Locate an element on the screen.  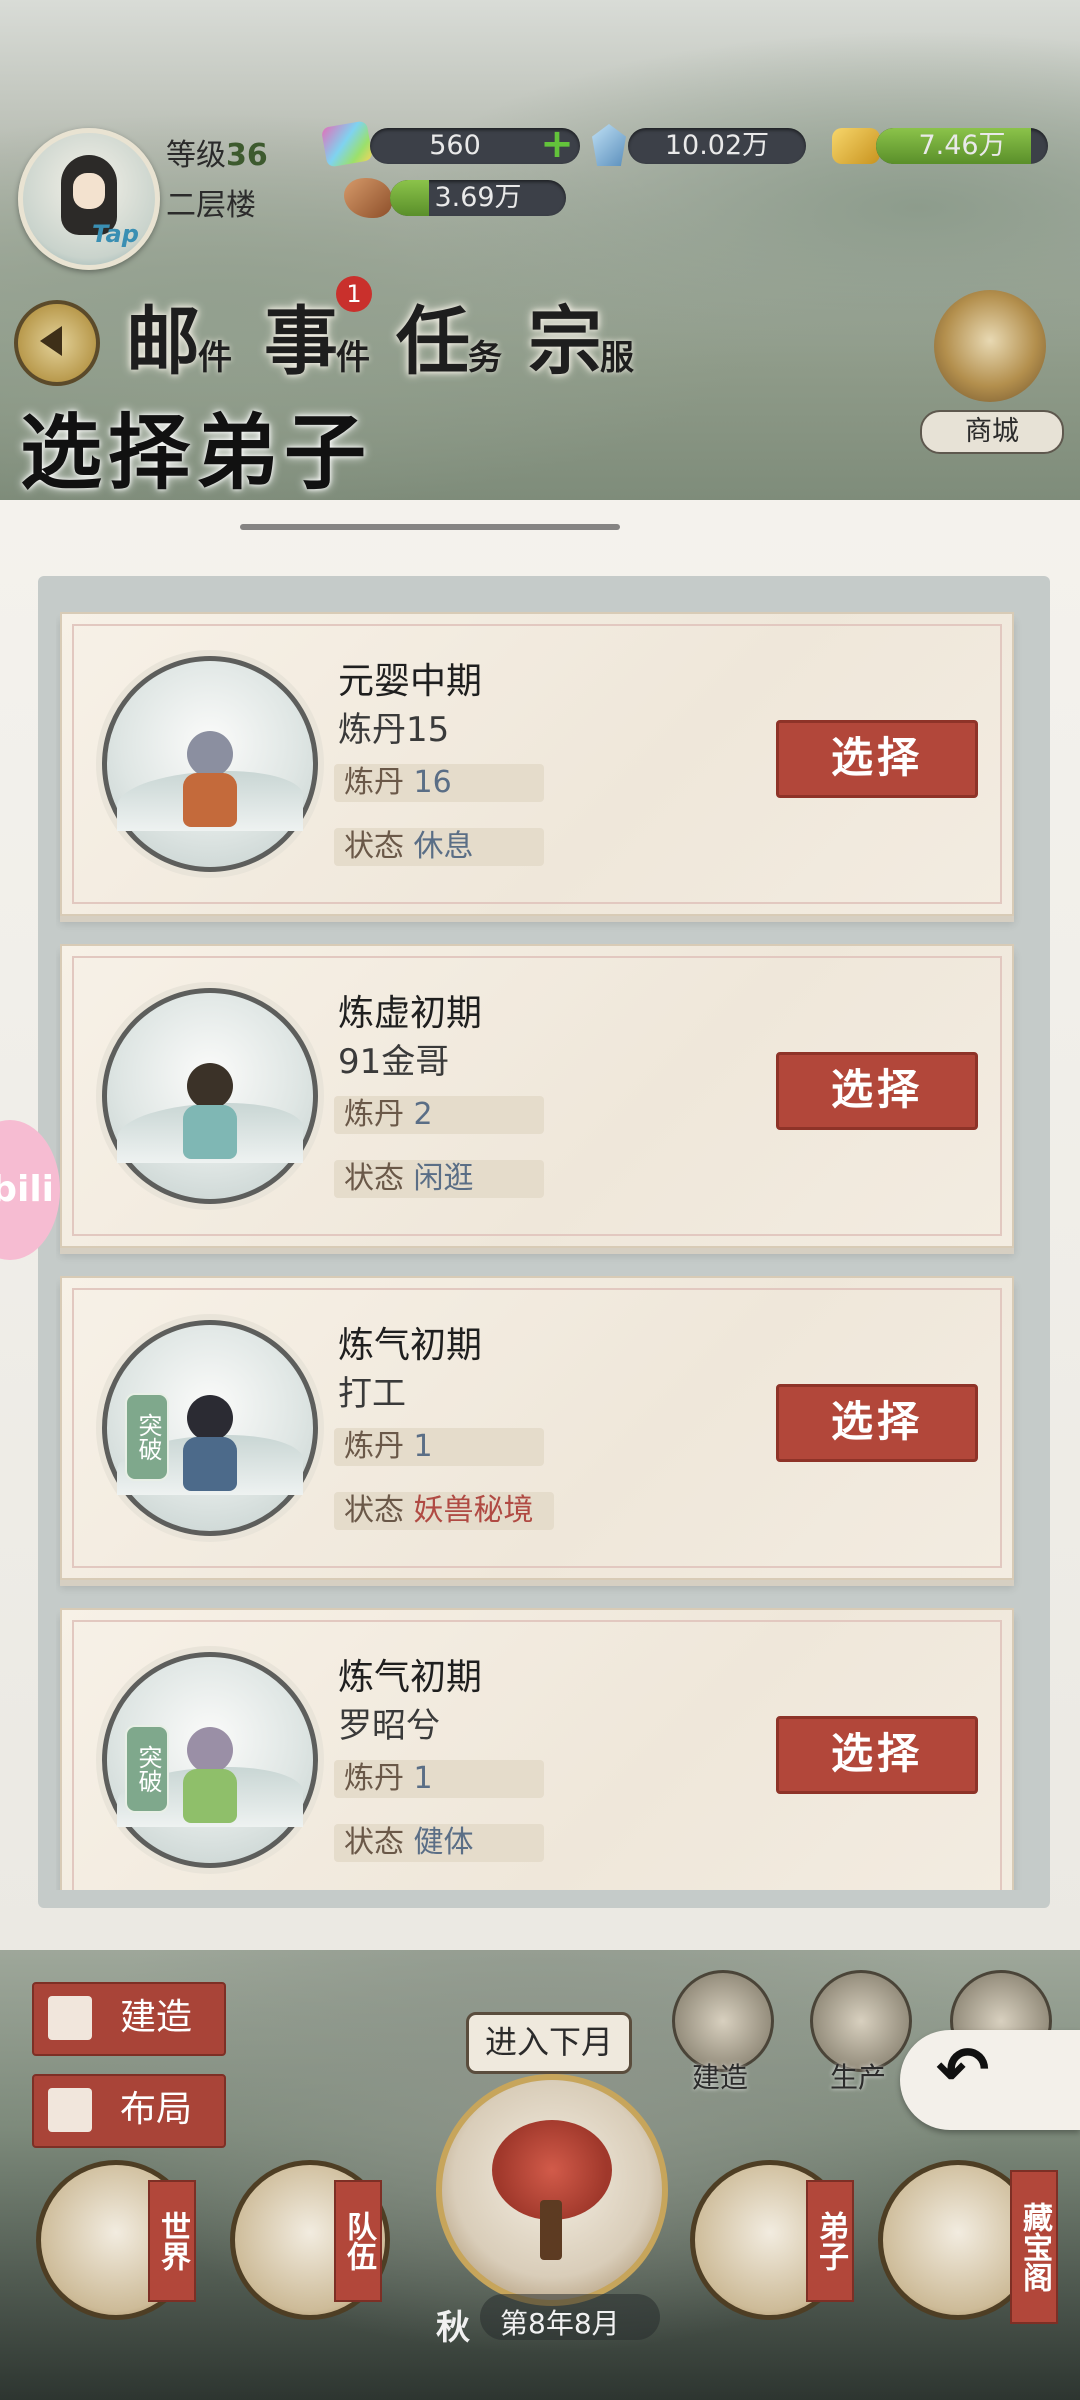
season-label: 秋 is located at coordinates (453, 2328).